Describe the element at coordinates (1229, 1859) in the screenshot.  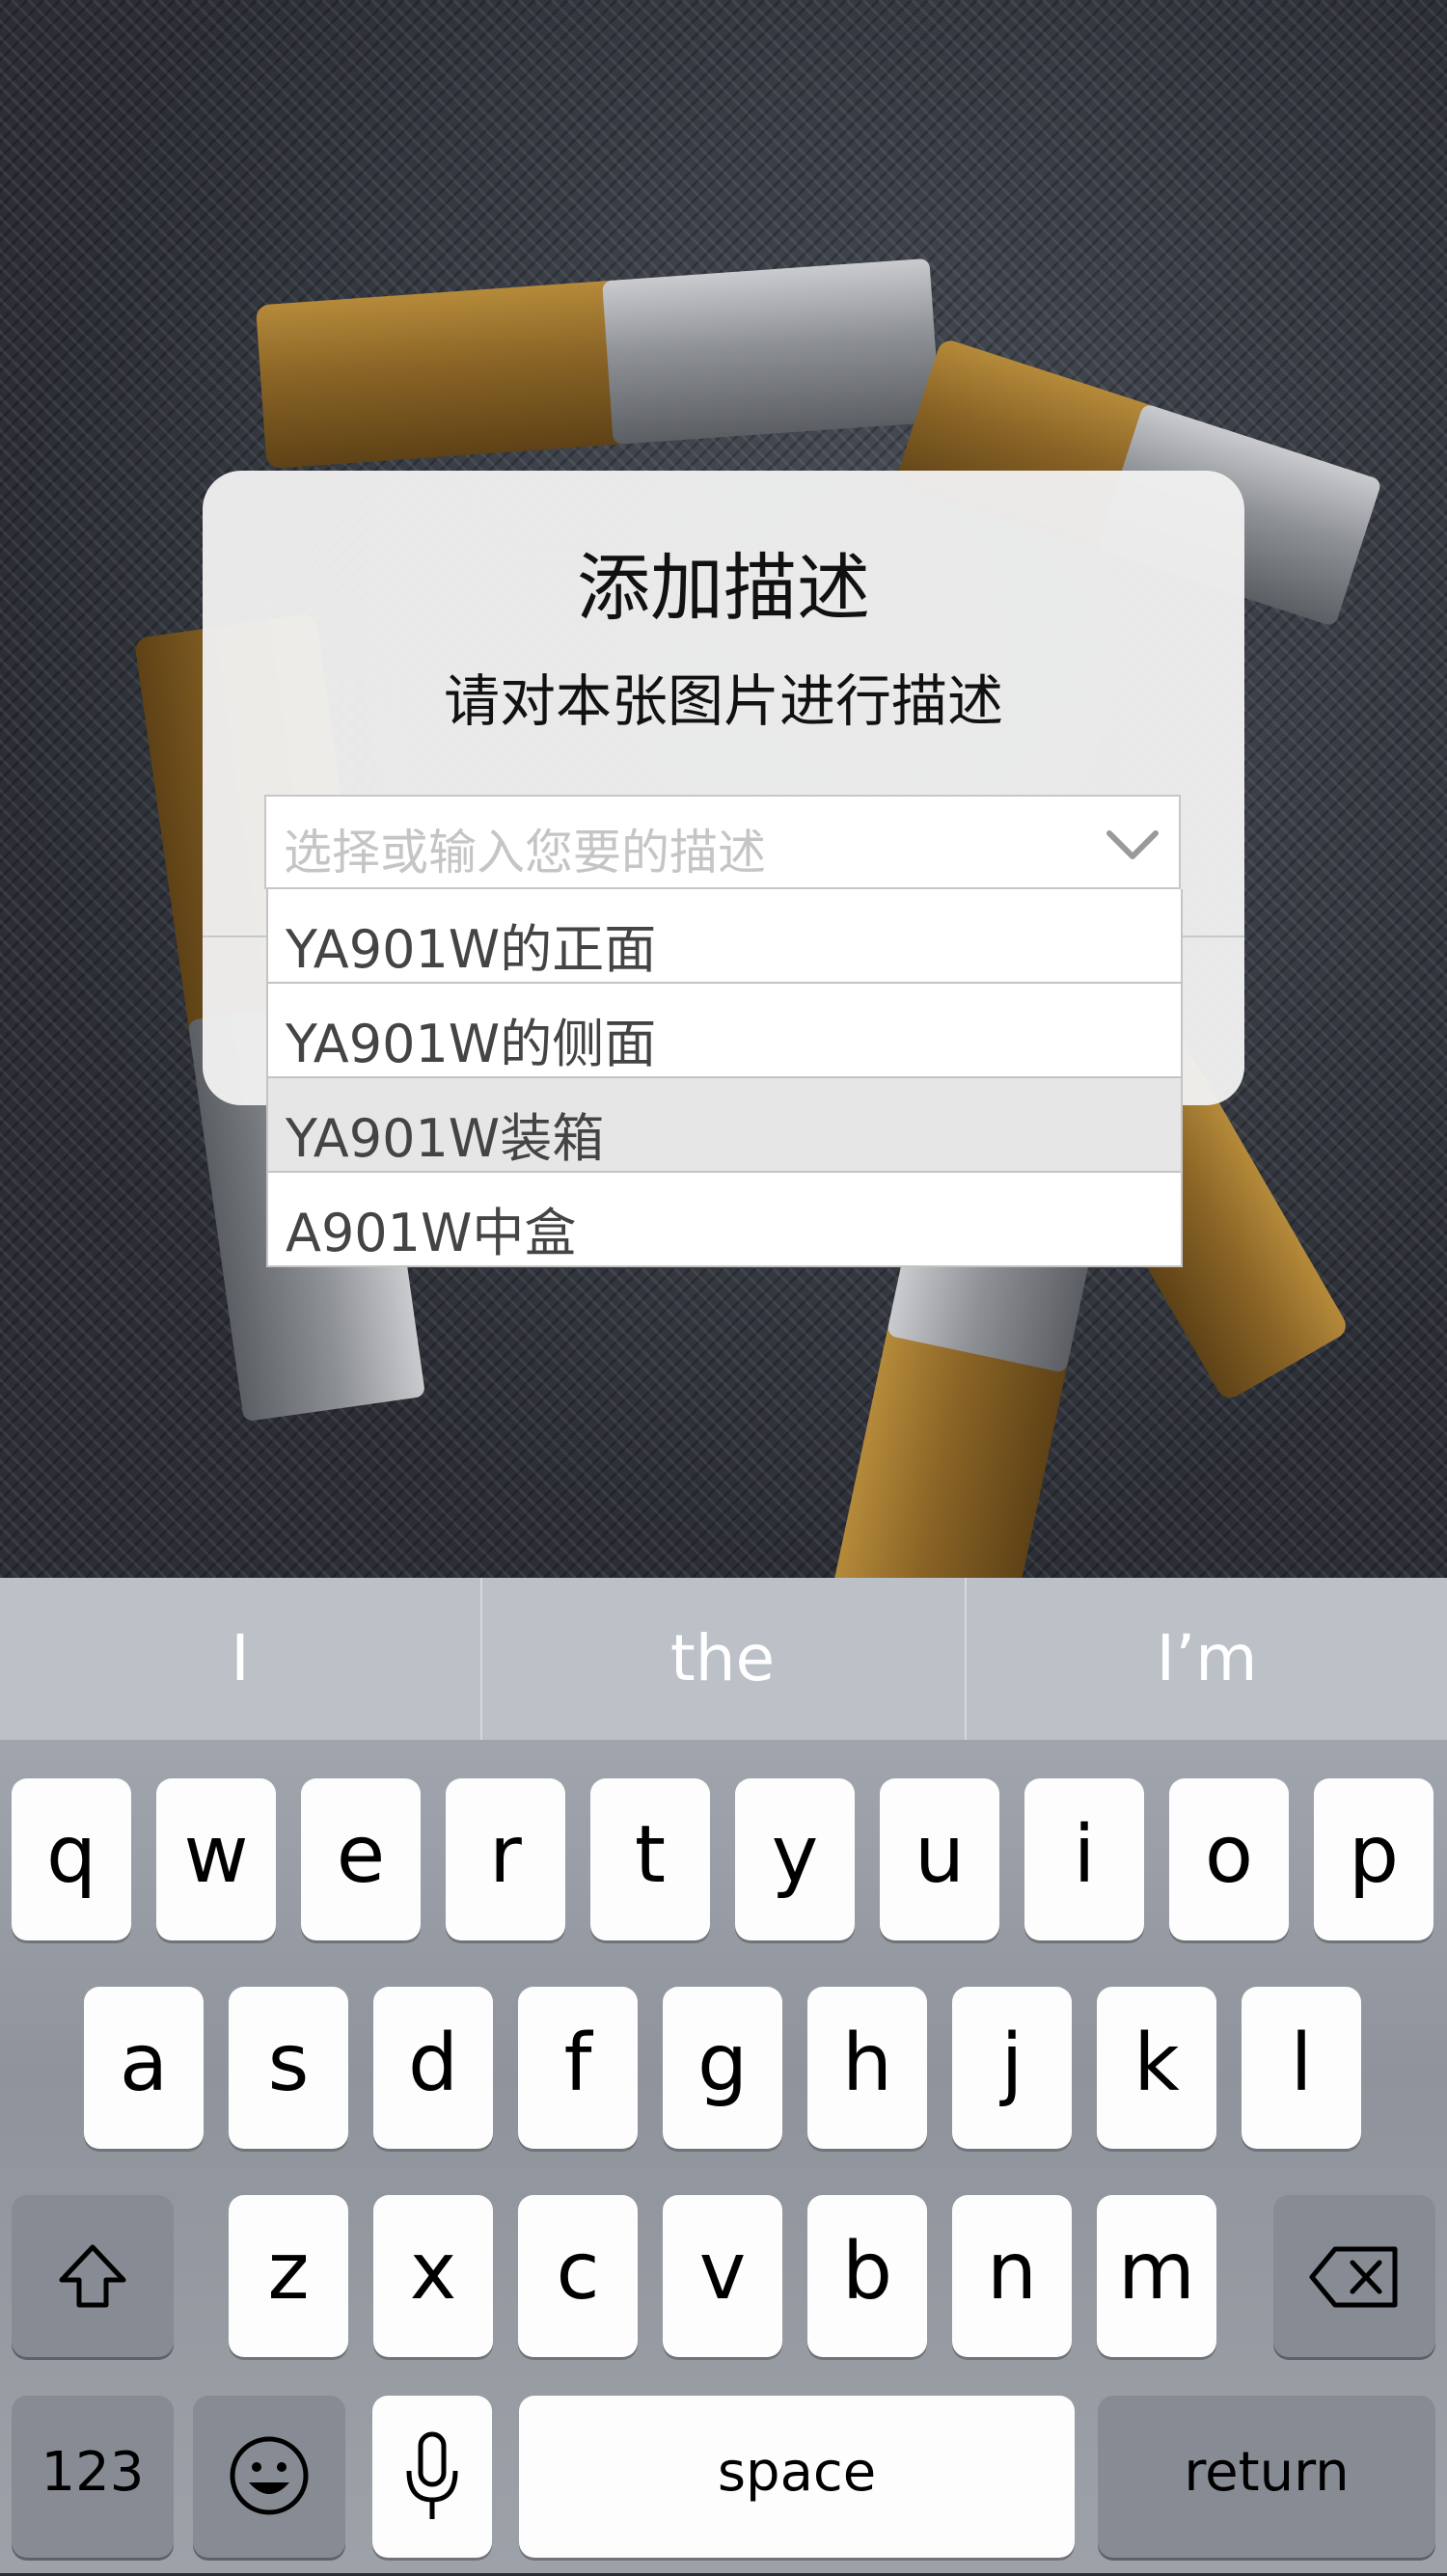
I see `key-o: o` at that location.